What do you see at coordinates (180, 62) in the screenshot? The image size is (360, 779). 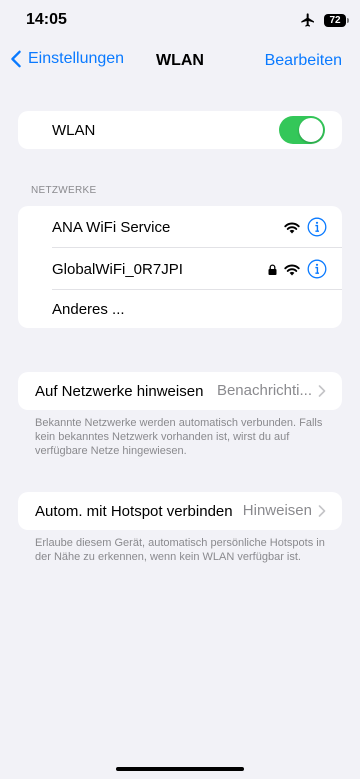 I see `navigation-bar: Einstellungen WLAN Bearbeiten` at bounding box center [180, 62].